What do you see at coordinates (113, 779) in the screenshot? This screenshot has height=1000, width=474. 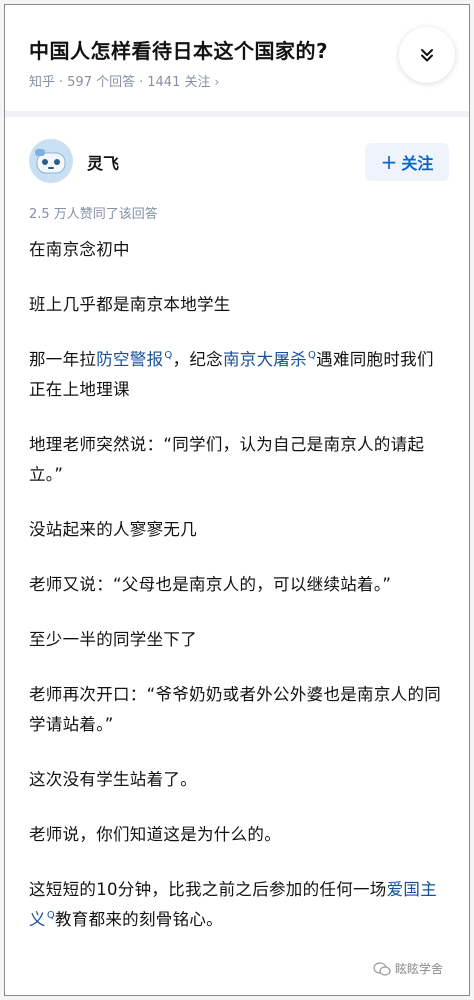 I see `paragraph: 这次没有学生站着了。` at bounding box center [113, 779].